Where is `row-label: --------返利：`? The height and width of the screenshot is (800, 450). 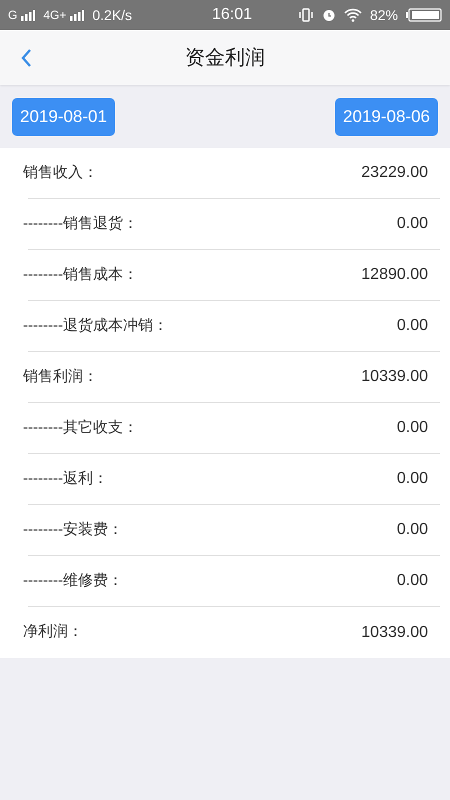
row-label: --------返利： is located at coordinates (65, 478).